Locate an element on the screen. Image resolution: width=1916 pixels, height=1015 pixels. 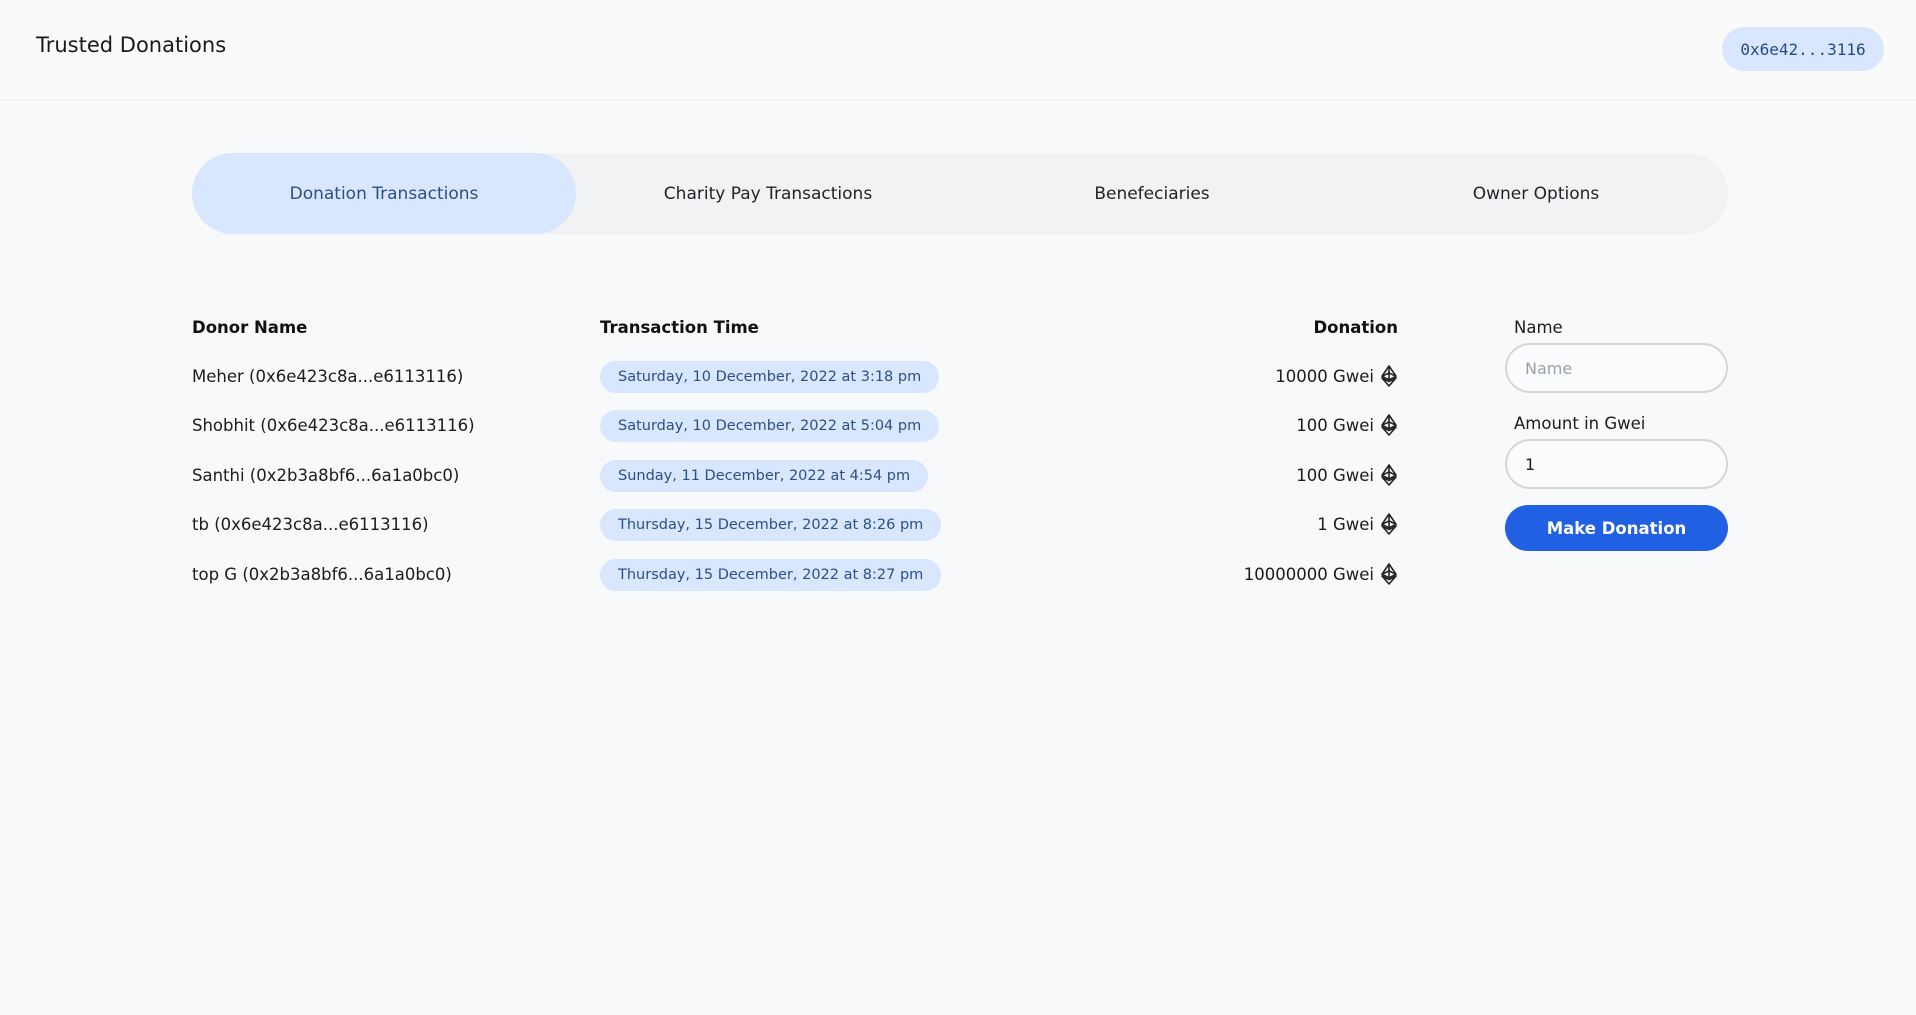
donation-amount: 10000 Gwei is located at coordinates (1336, 376).